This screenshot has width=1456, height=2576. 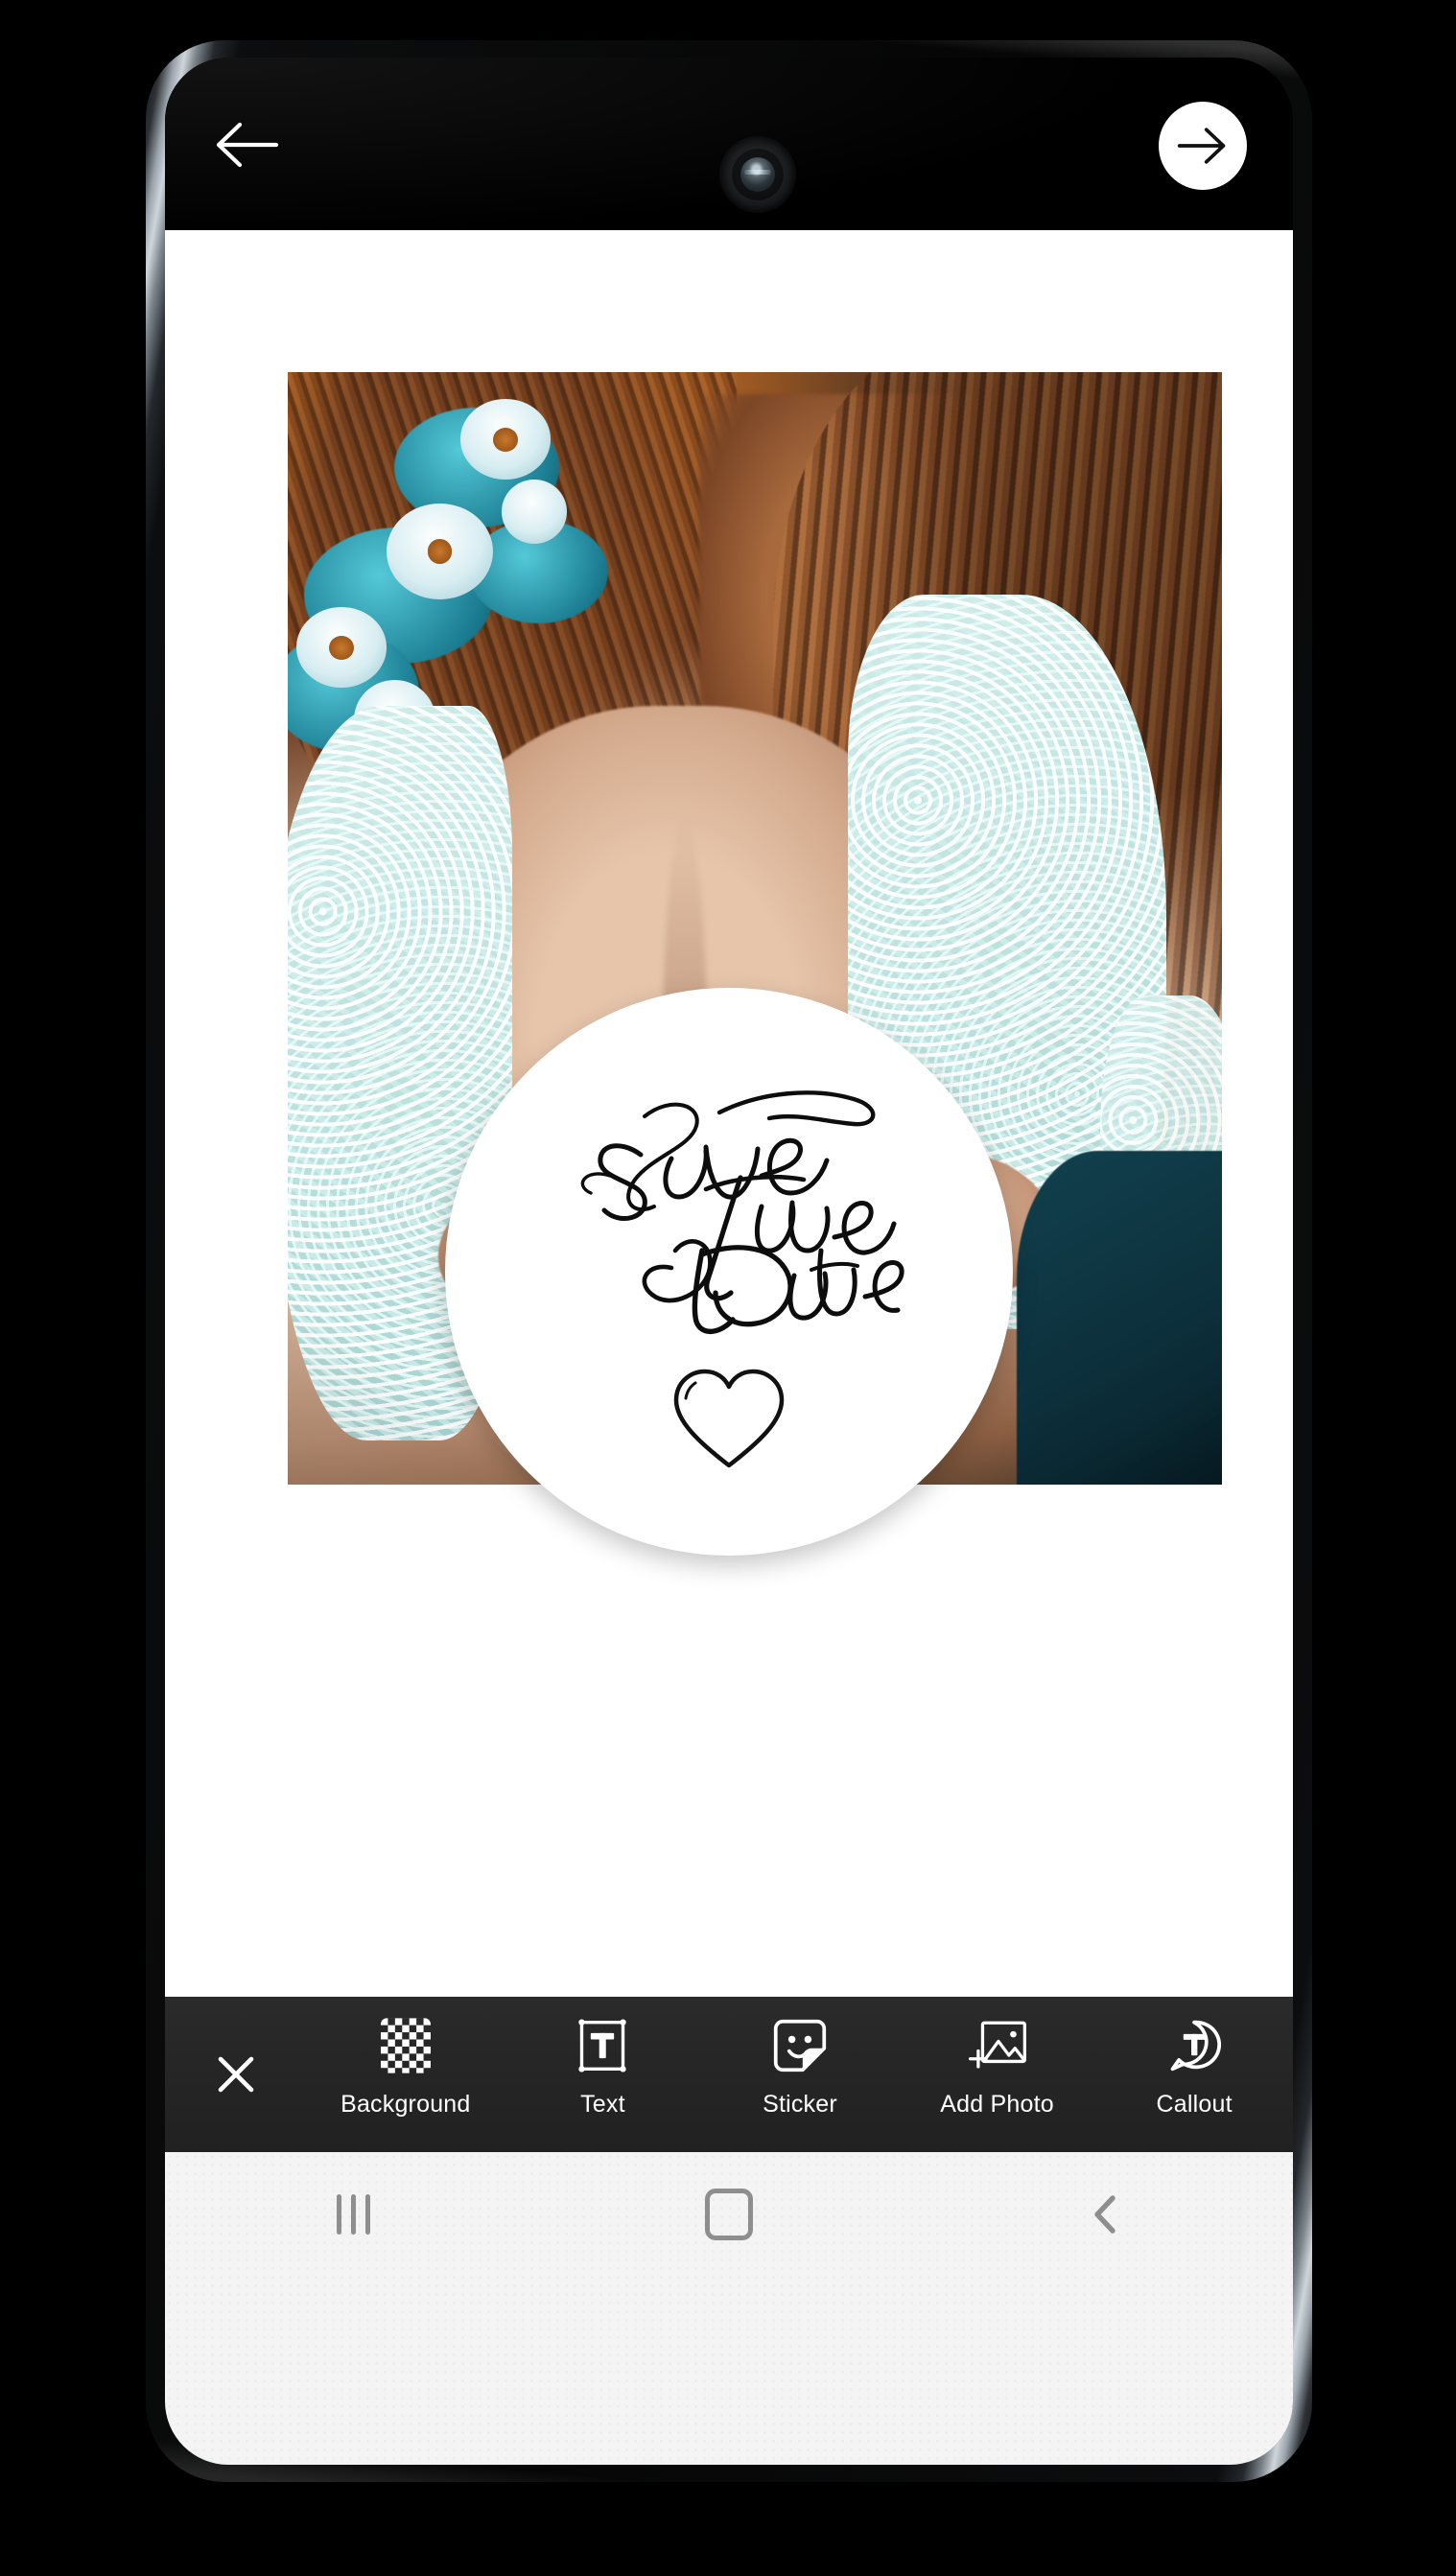 I want to click on nav-recents-button, so click(x=353, y=2214).